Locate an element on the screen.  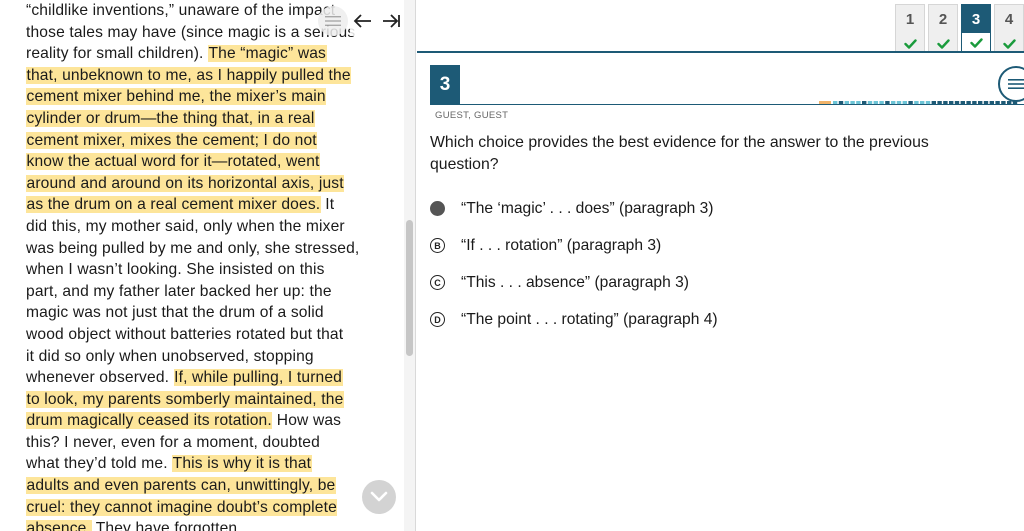
passage-line: cement mixer, mixes the cement; I do not is located at coordinates (213, 141).